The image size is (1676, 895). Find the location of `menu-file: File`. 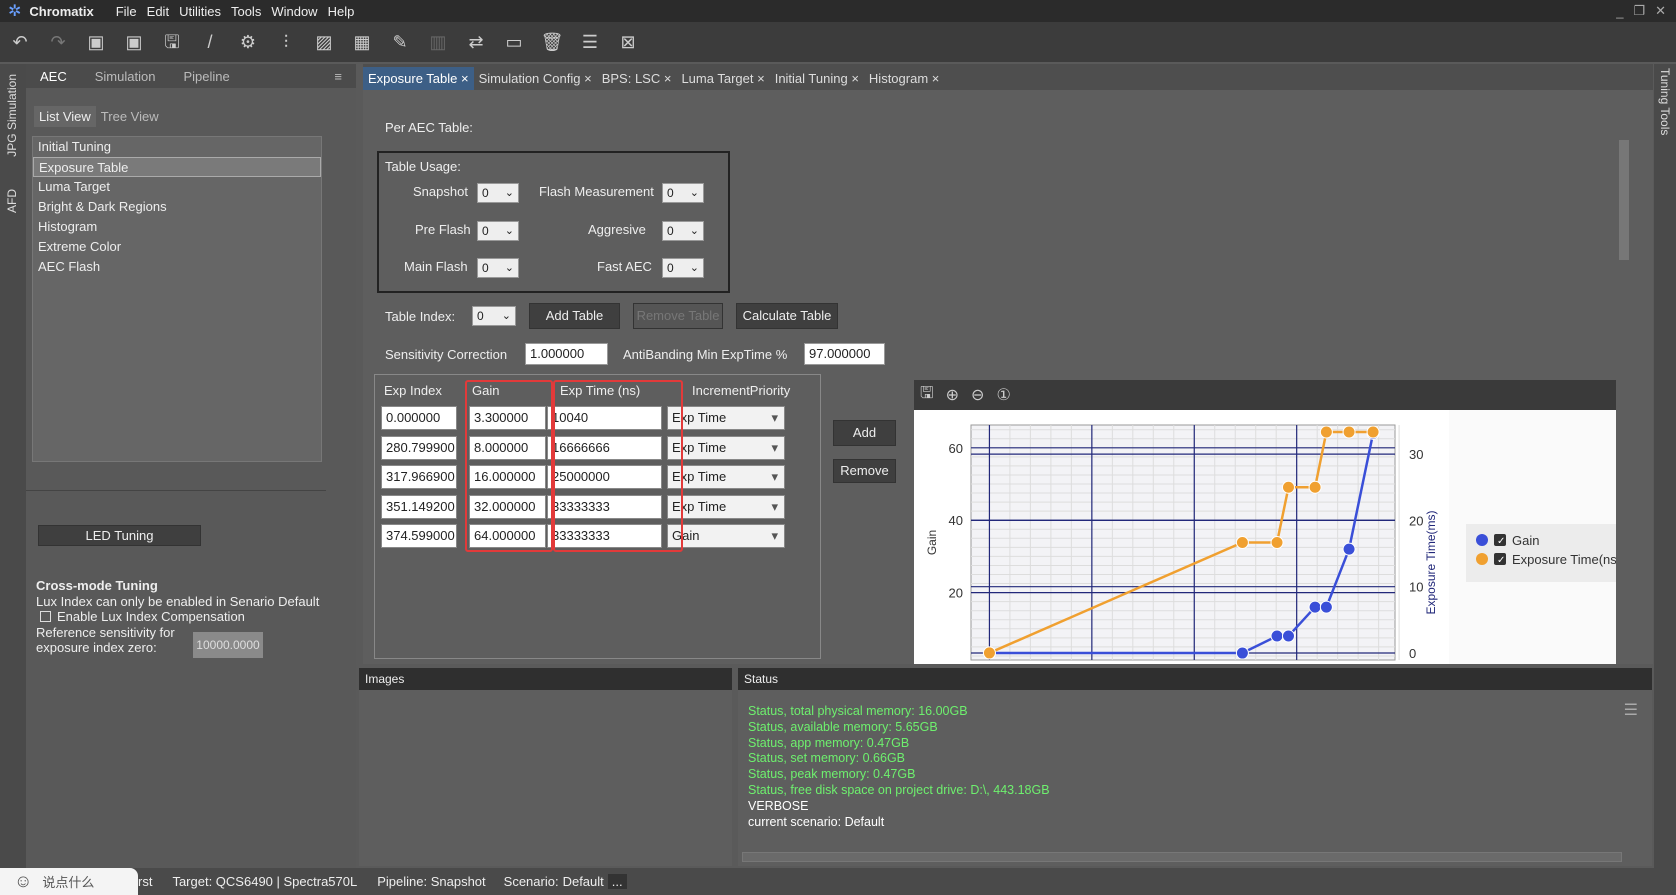

menu-file: File is located at coordinates (126, 11).